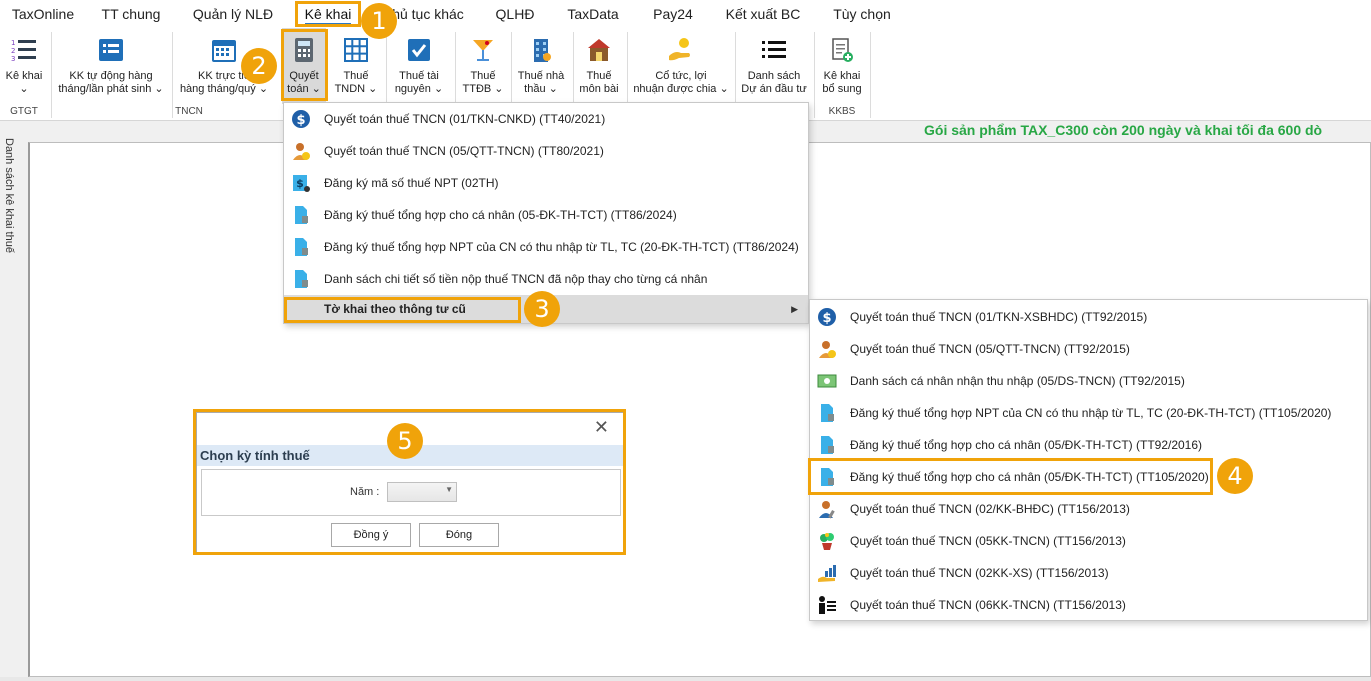  What do you see at coordinates (685, 679) in the screenshot?
I see `status-bar` at bounding box center [685, 679].